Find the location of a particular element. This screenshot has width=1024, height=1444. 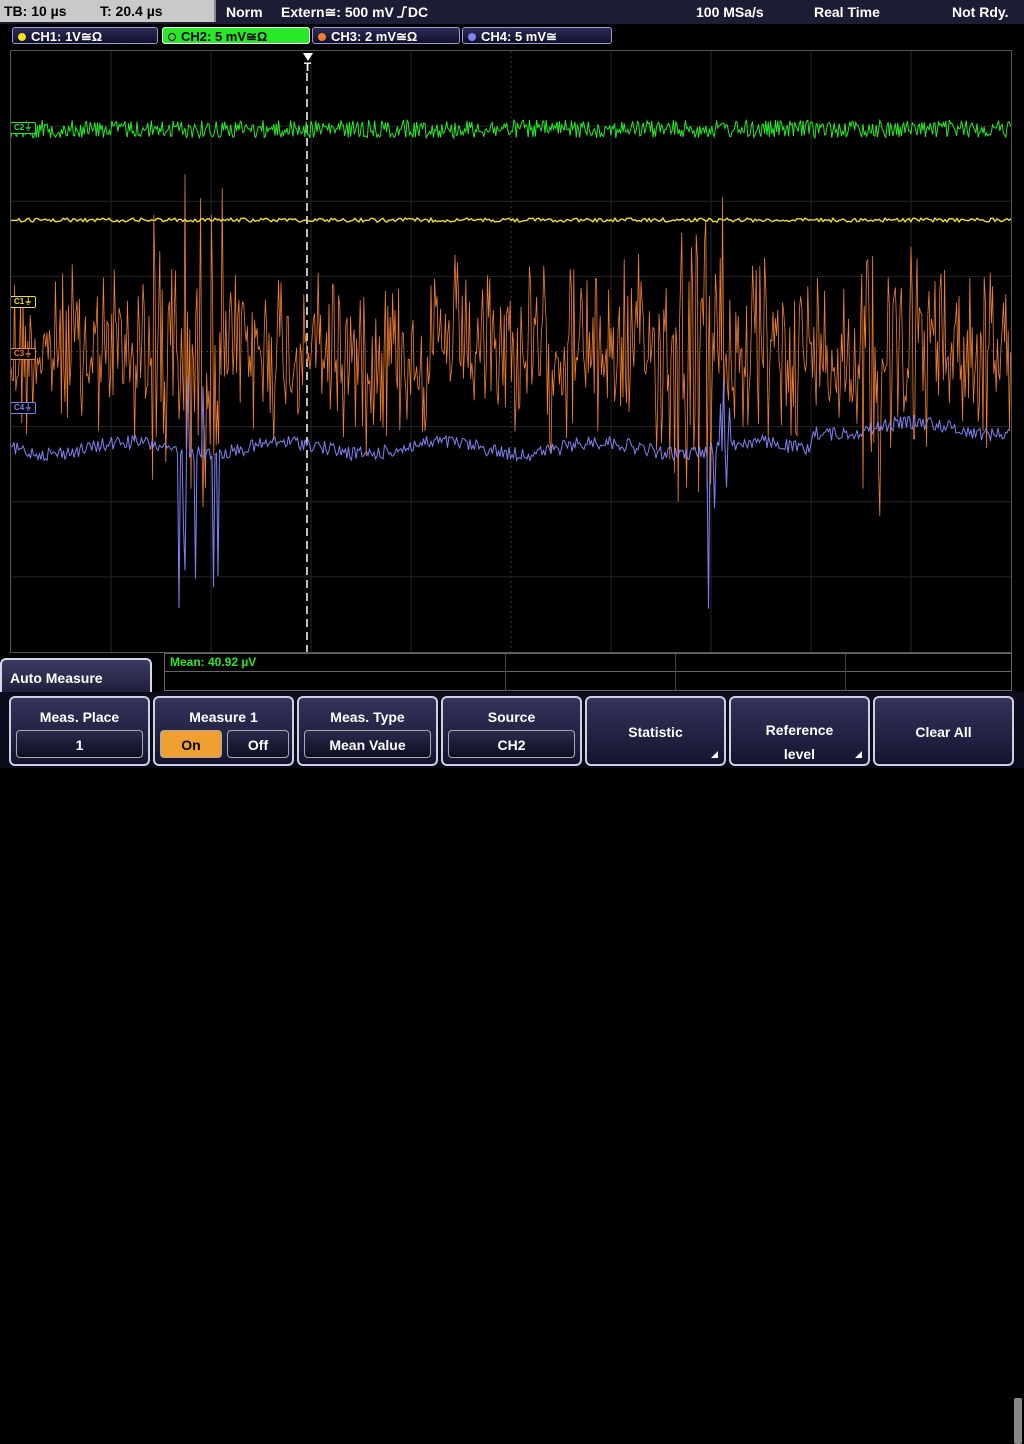

statistic-softkey: Statistic is located at coordinates (655, 731).